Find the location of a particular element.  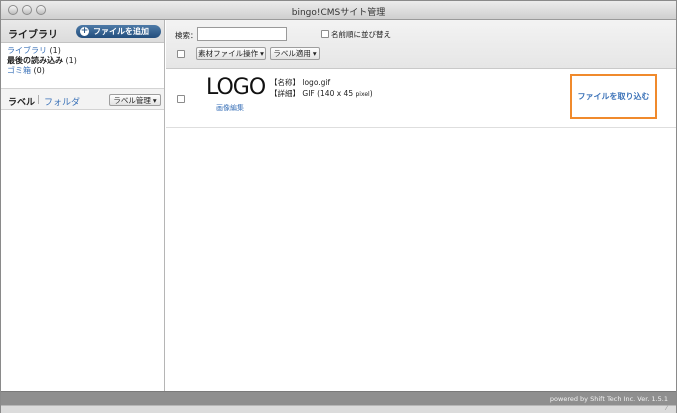

file-detail-unit: pixel is located at coordinates (362, 94).